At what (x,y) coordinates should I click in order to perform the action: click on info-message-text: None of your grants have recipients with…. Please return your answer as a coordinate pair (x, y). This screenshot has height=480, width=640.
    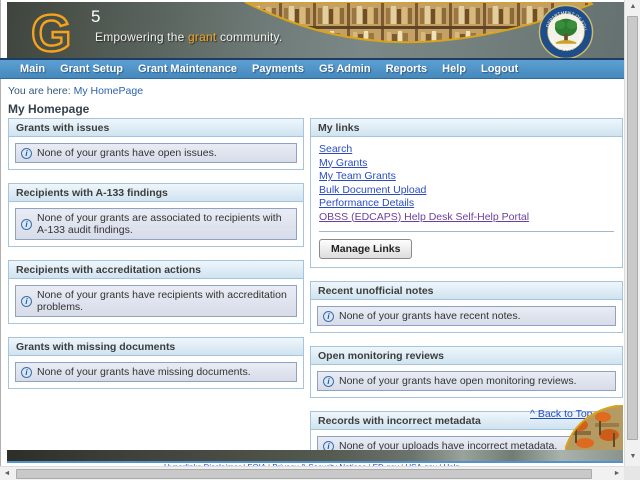
    Looking at the image, I should click on (162, 301).